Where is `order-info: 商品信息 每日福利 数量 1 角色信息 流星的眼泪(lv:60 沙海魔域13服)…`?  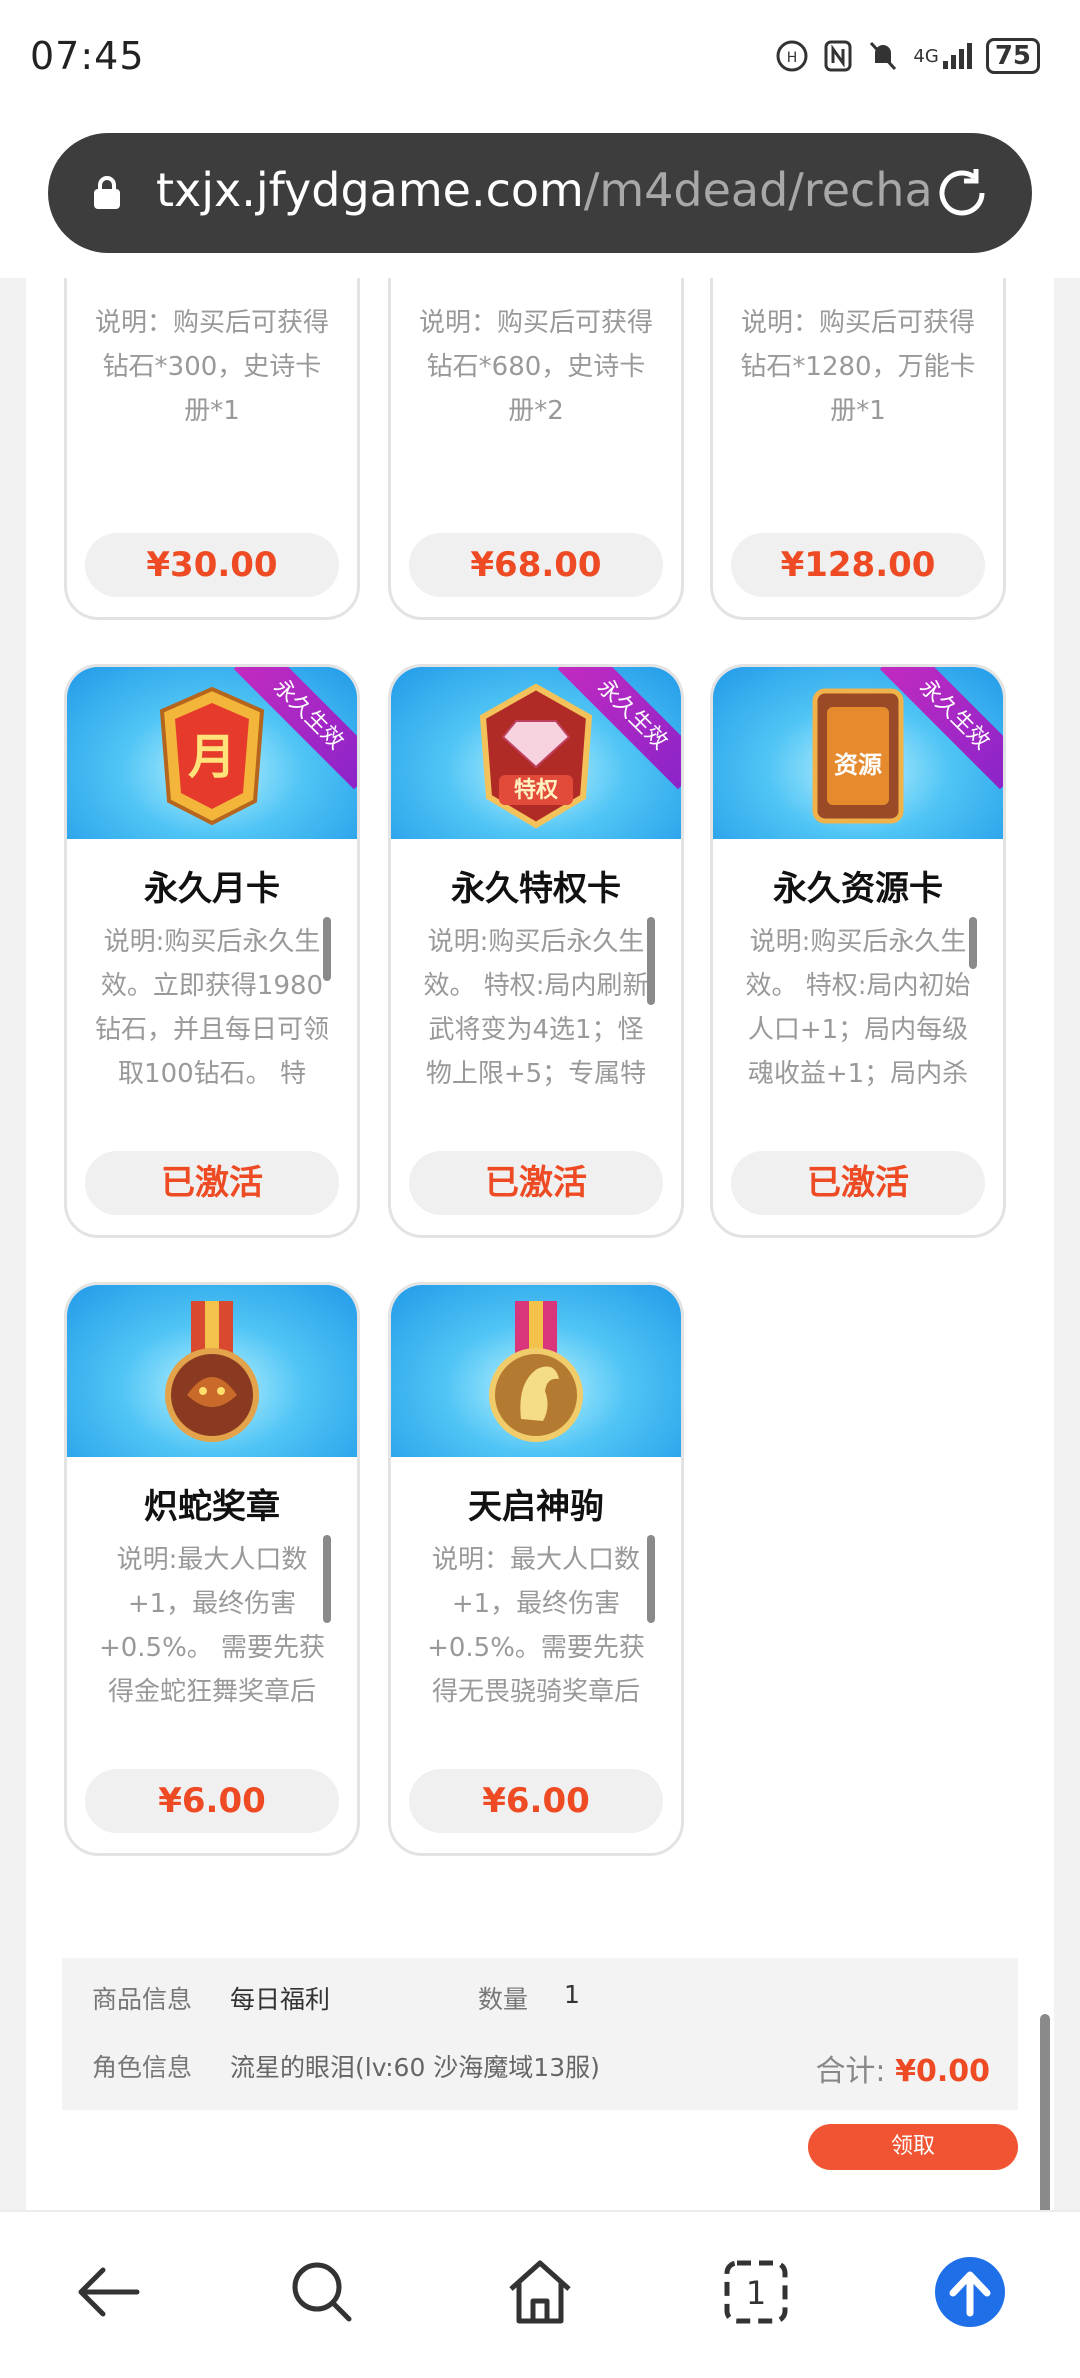 order-info: 商品信息 每日福利 数量 1 角色信息 流星的眼泪(lv:60 沙海魔域13服)… is located at coordinates (540, 2034).